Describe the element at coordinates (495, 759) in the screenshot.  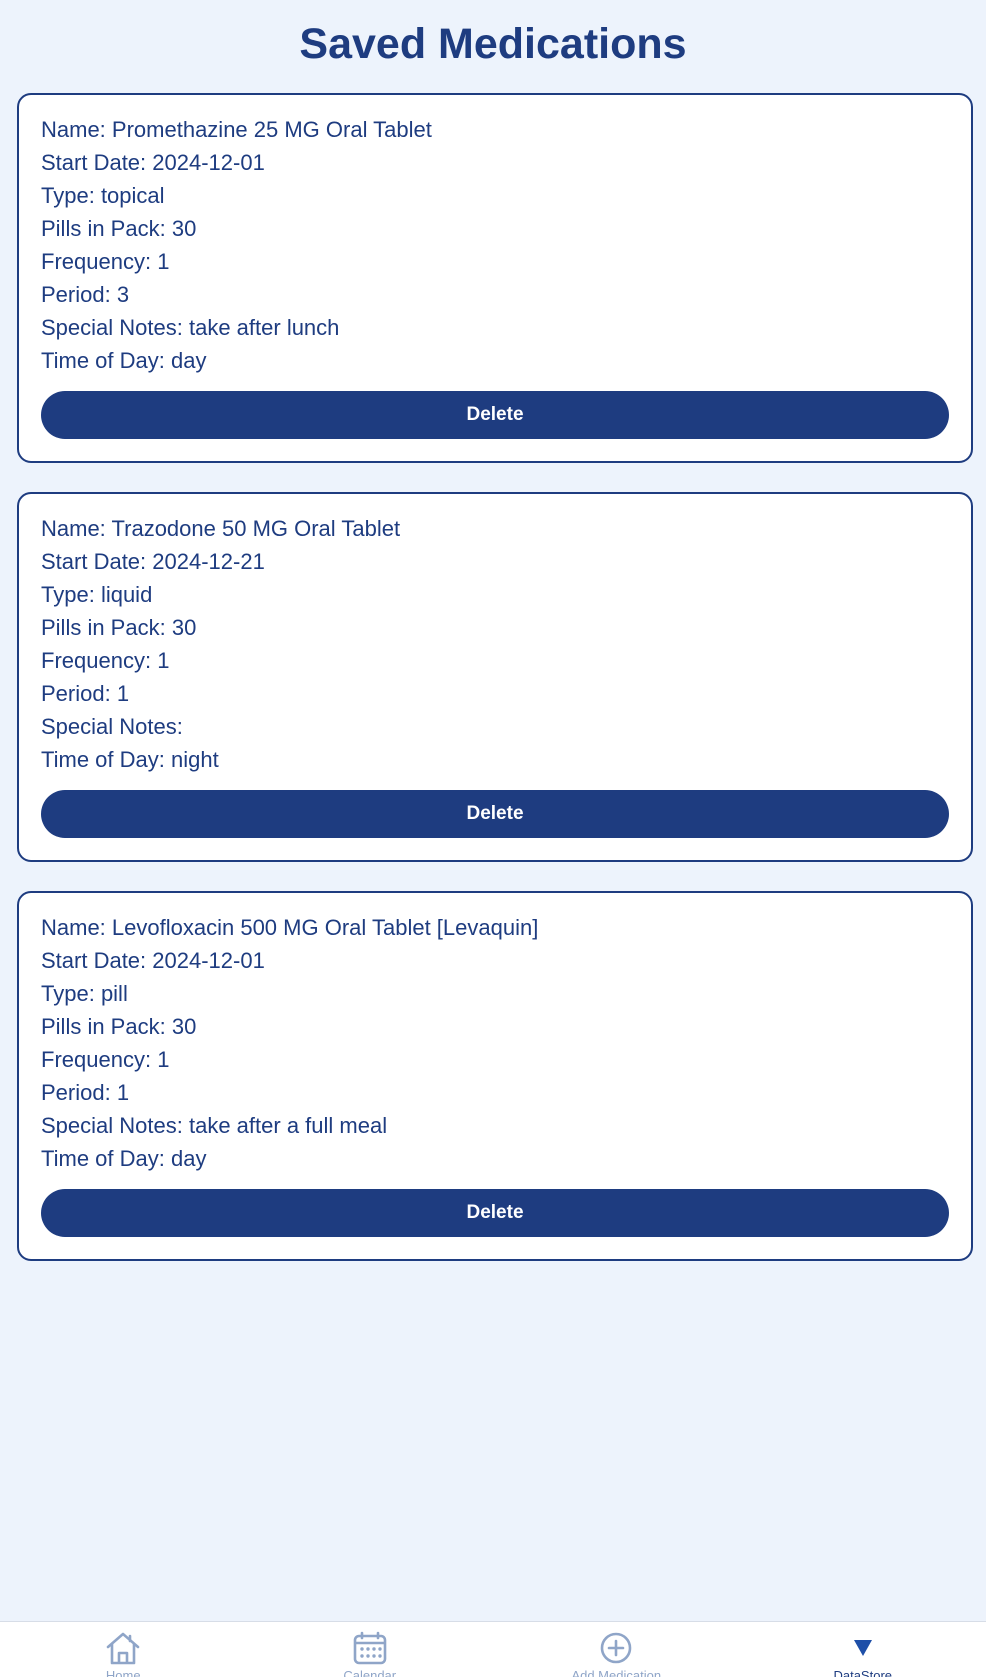
I see `medication-time-of-day: Time of Day: night` at that location.